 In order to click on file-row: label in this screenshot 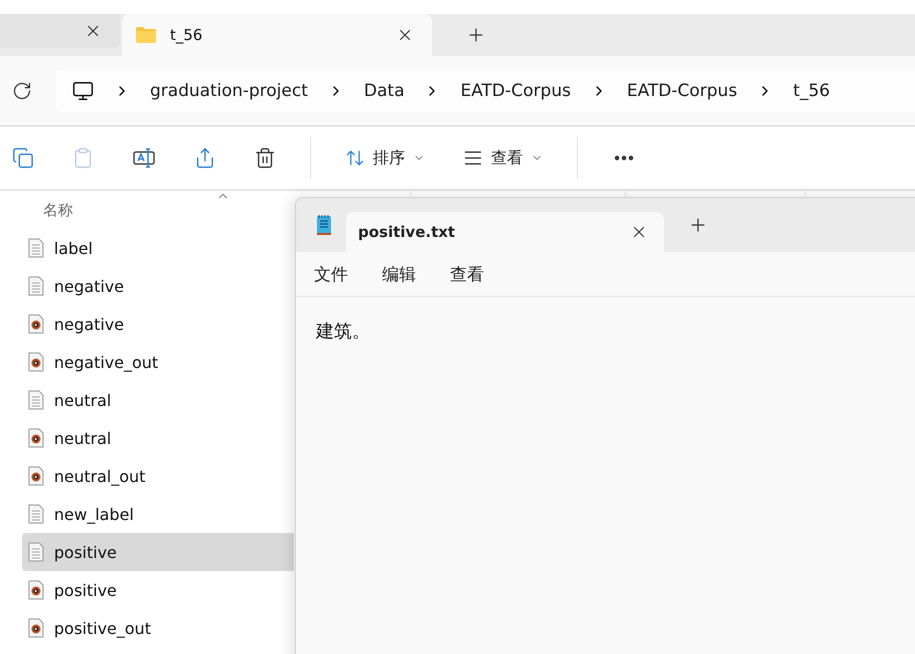, I will do `click(158, 248)`.